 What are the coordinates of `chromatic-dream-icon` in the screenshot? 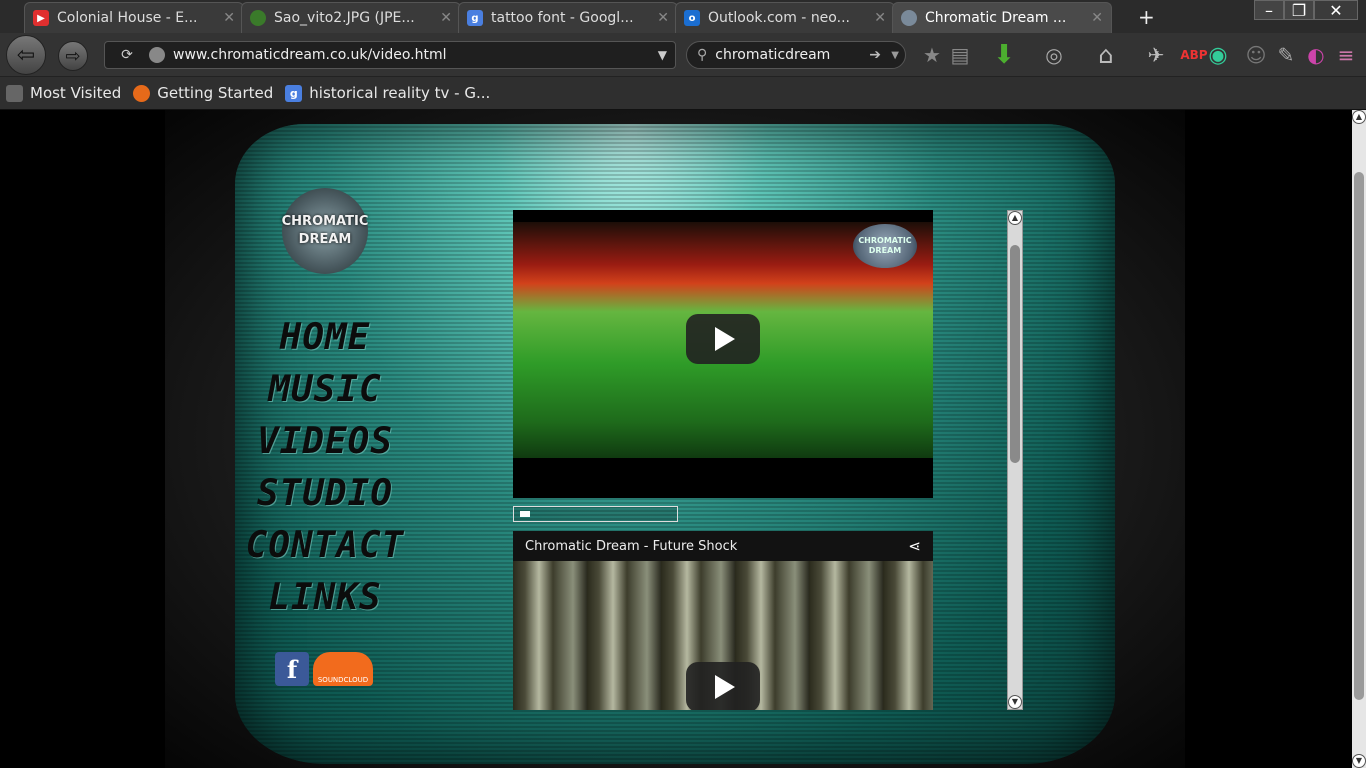 It's located at (909, 18).